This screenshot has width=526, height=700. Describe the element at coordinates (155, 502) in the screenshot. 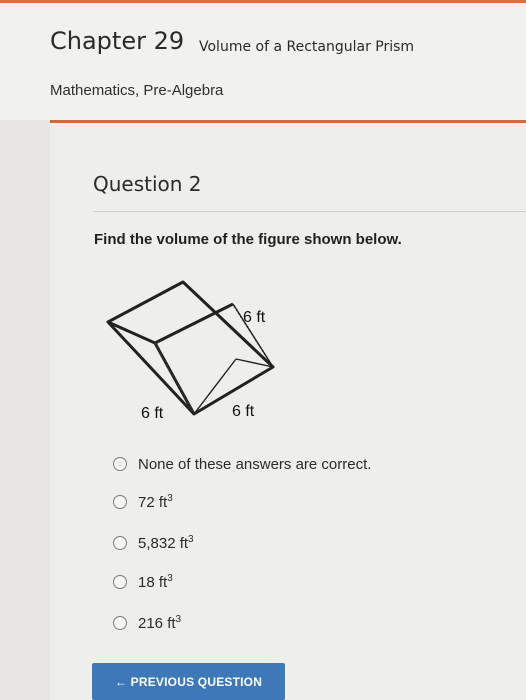

I see `answer-text: 72 ft3` at that location.